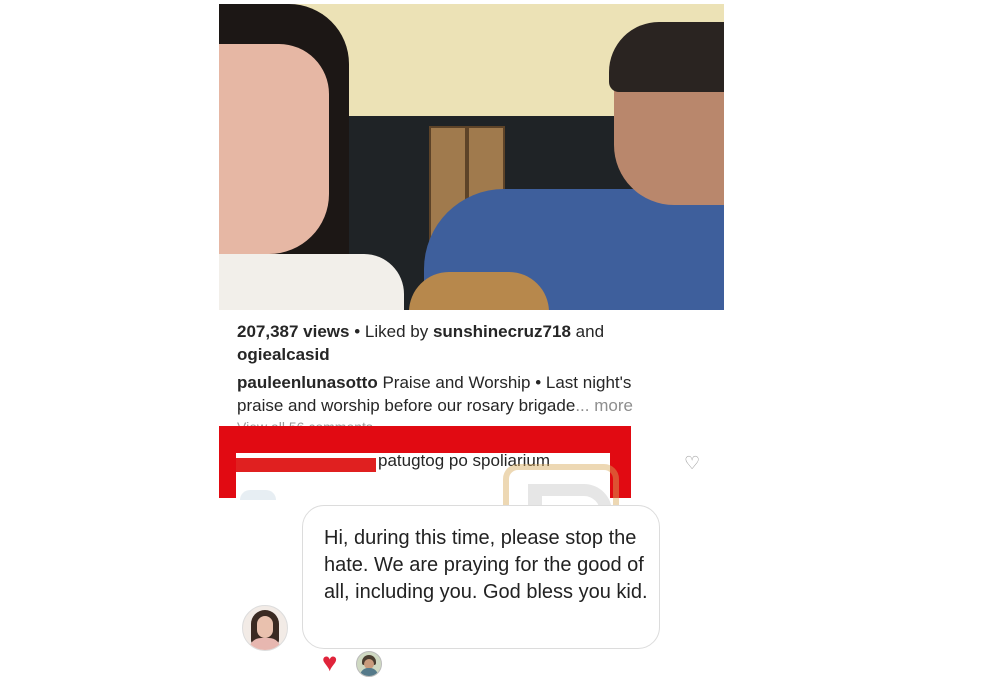 This screenshot has width=1000, height=685. Describe the element at coordinates (306, 465) in the screenshot. I see `redacted-username` at that location.